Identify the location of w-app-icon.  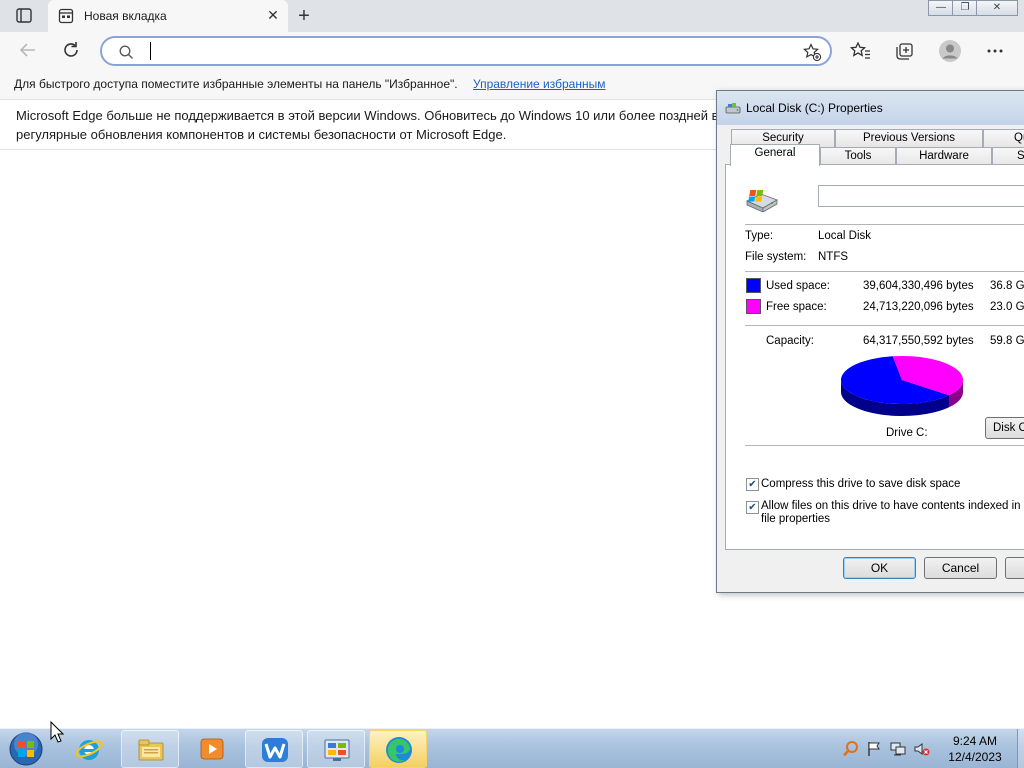
(275, 750).